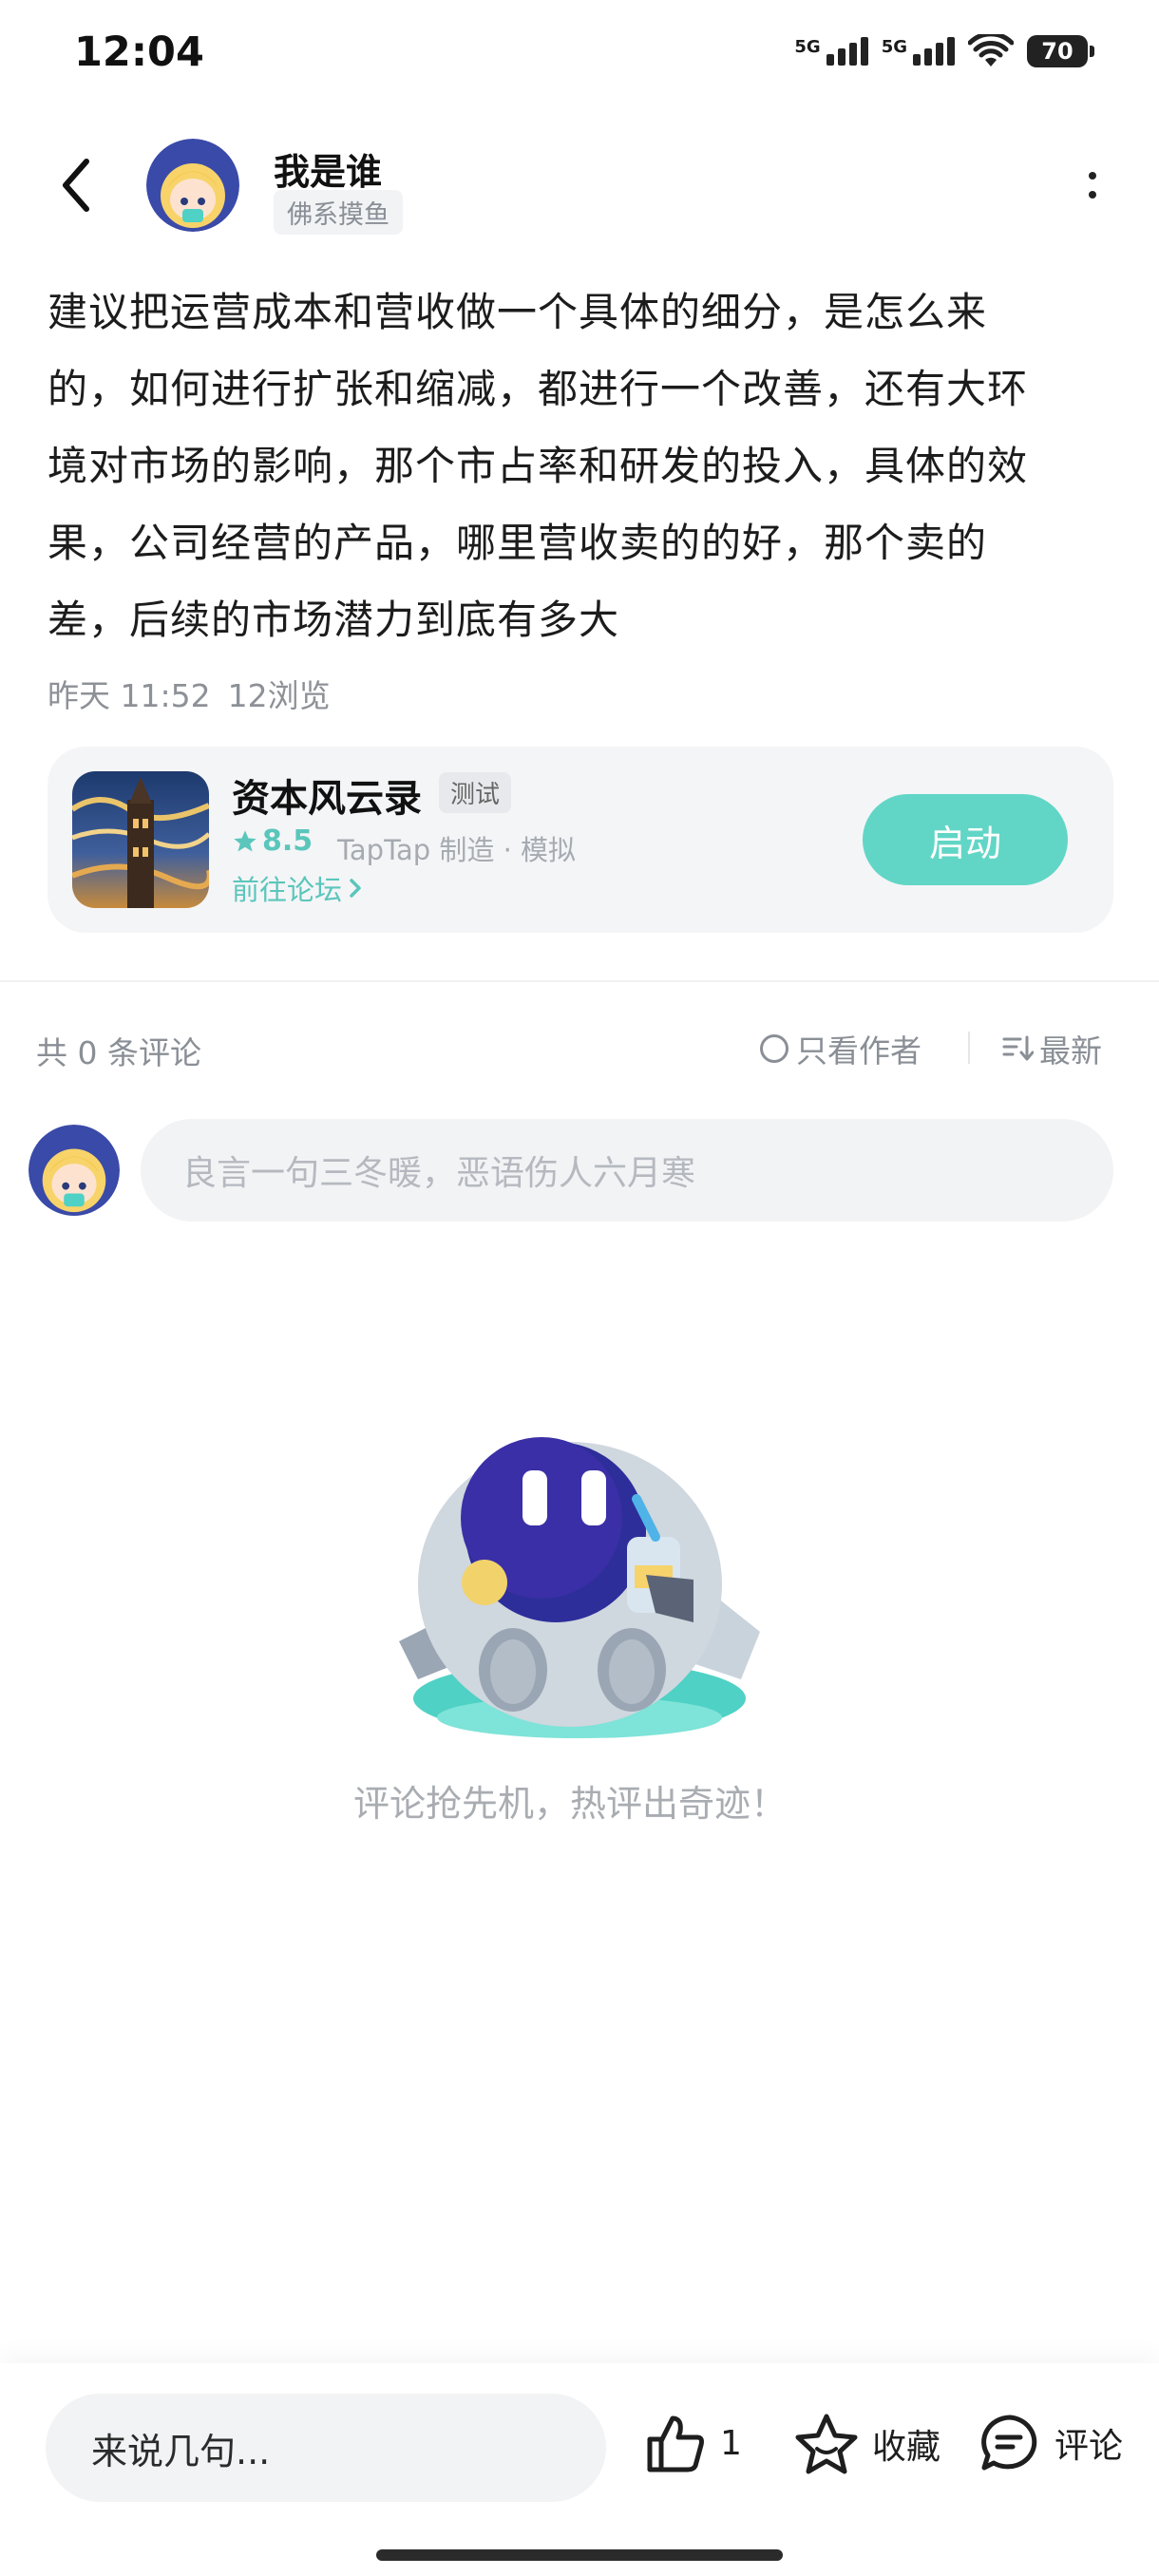  What do you see at coordinates (627, 1170) in the screenshot?
I see `comment-input: 良言一句三冬暖，恶语伤人六月寒` at bounding box center [627, 1170].